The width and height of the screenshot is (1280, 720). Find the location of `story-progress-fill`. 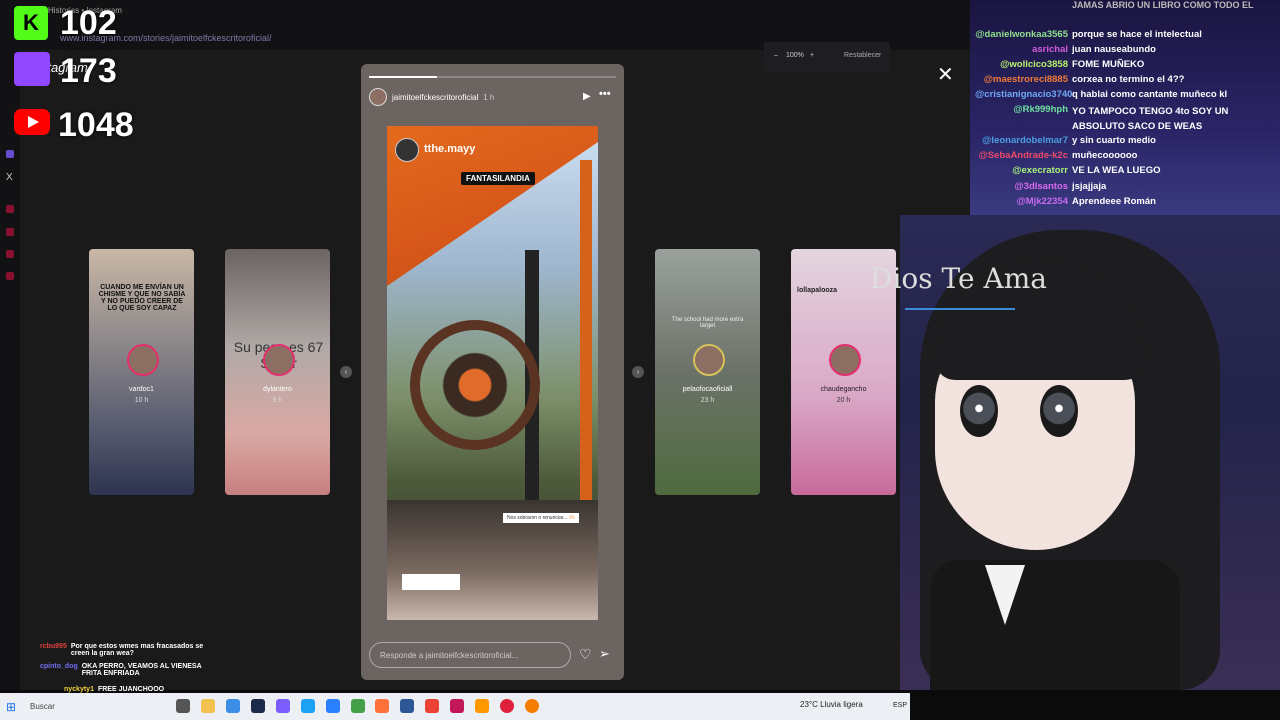

story-progress-fill is located at coordinates (403, 77).